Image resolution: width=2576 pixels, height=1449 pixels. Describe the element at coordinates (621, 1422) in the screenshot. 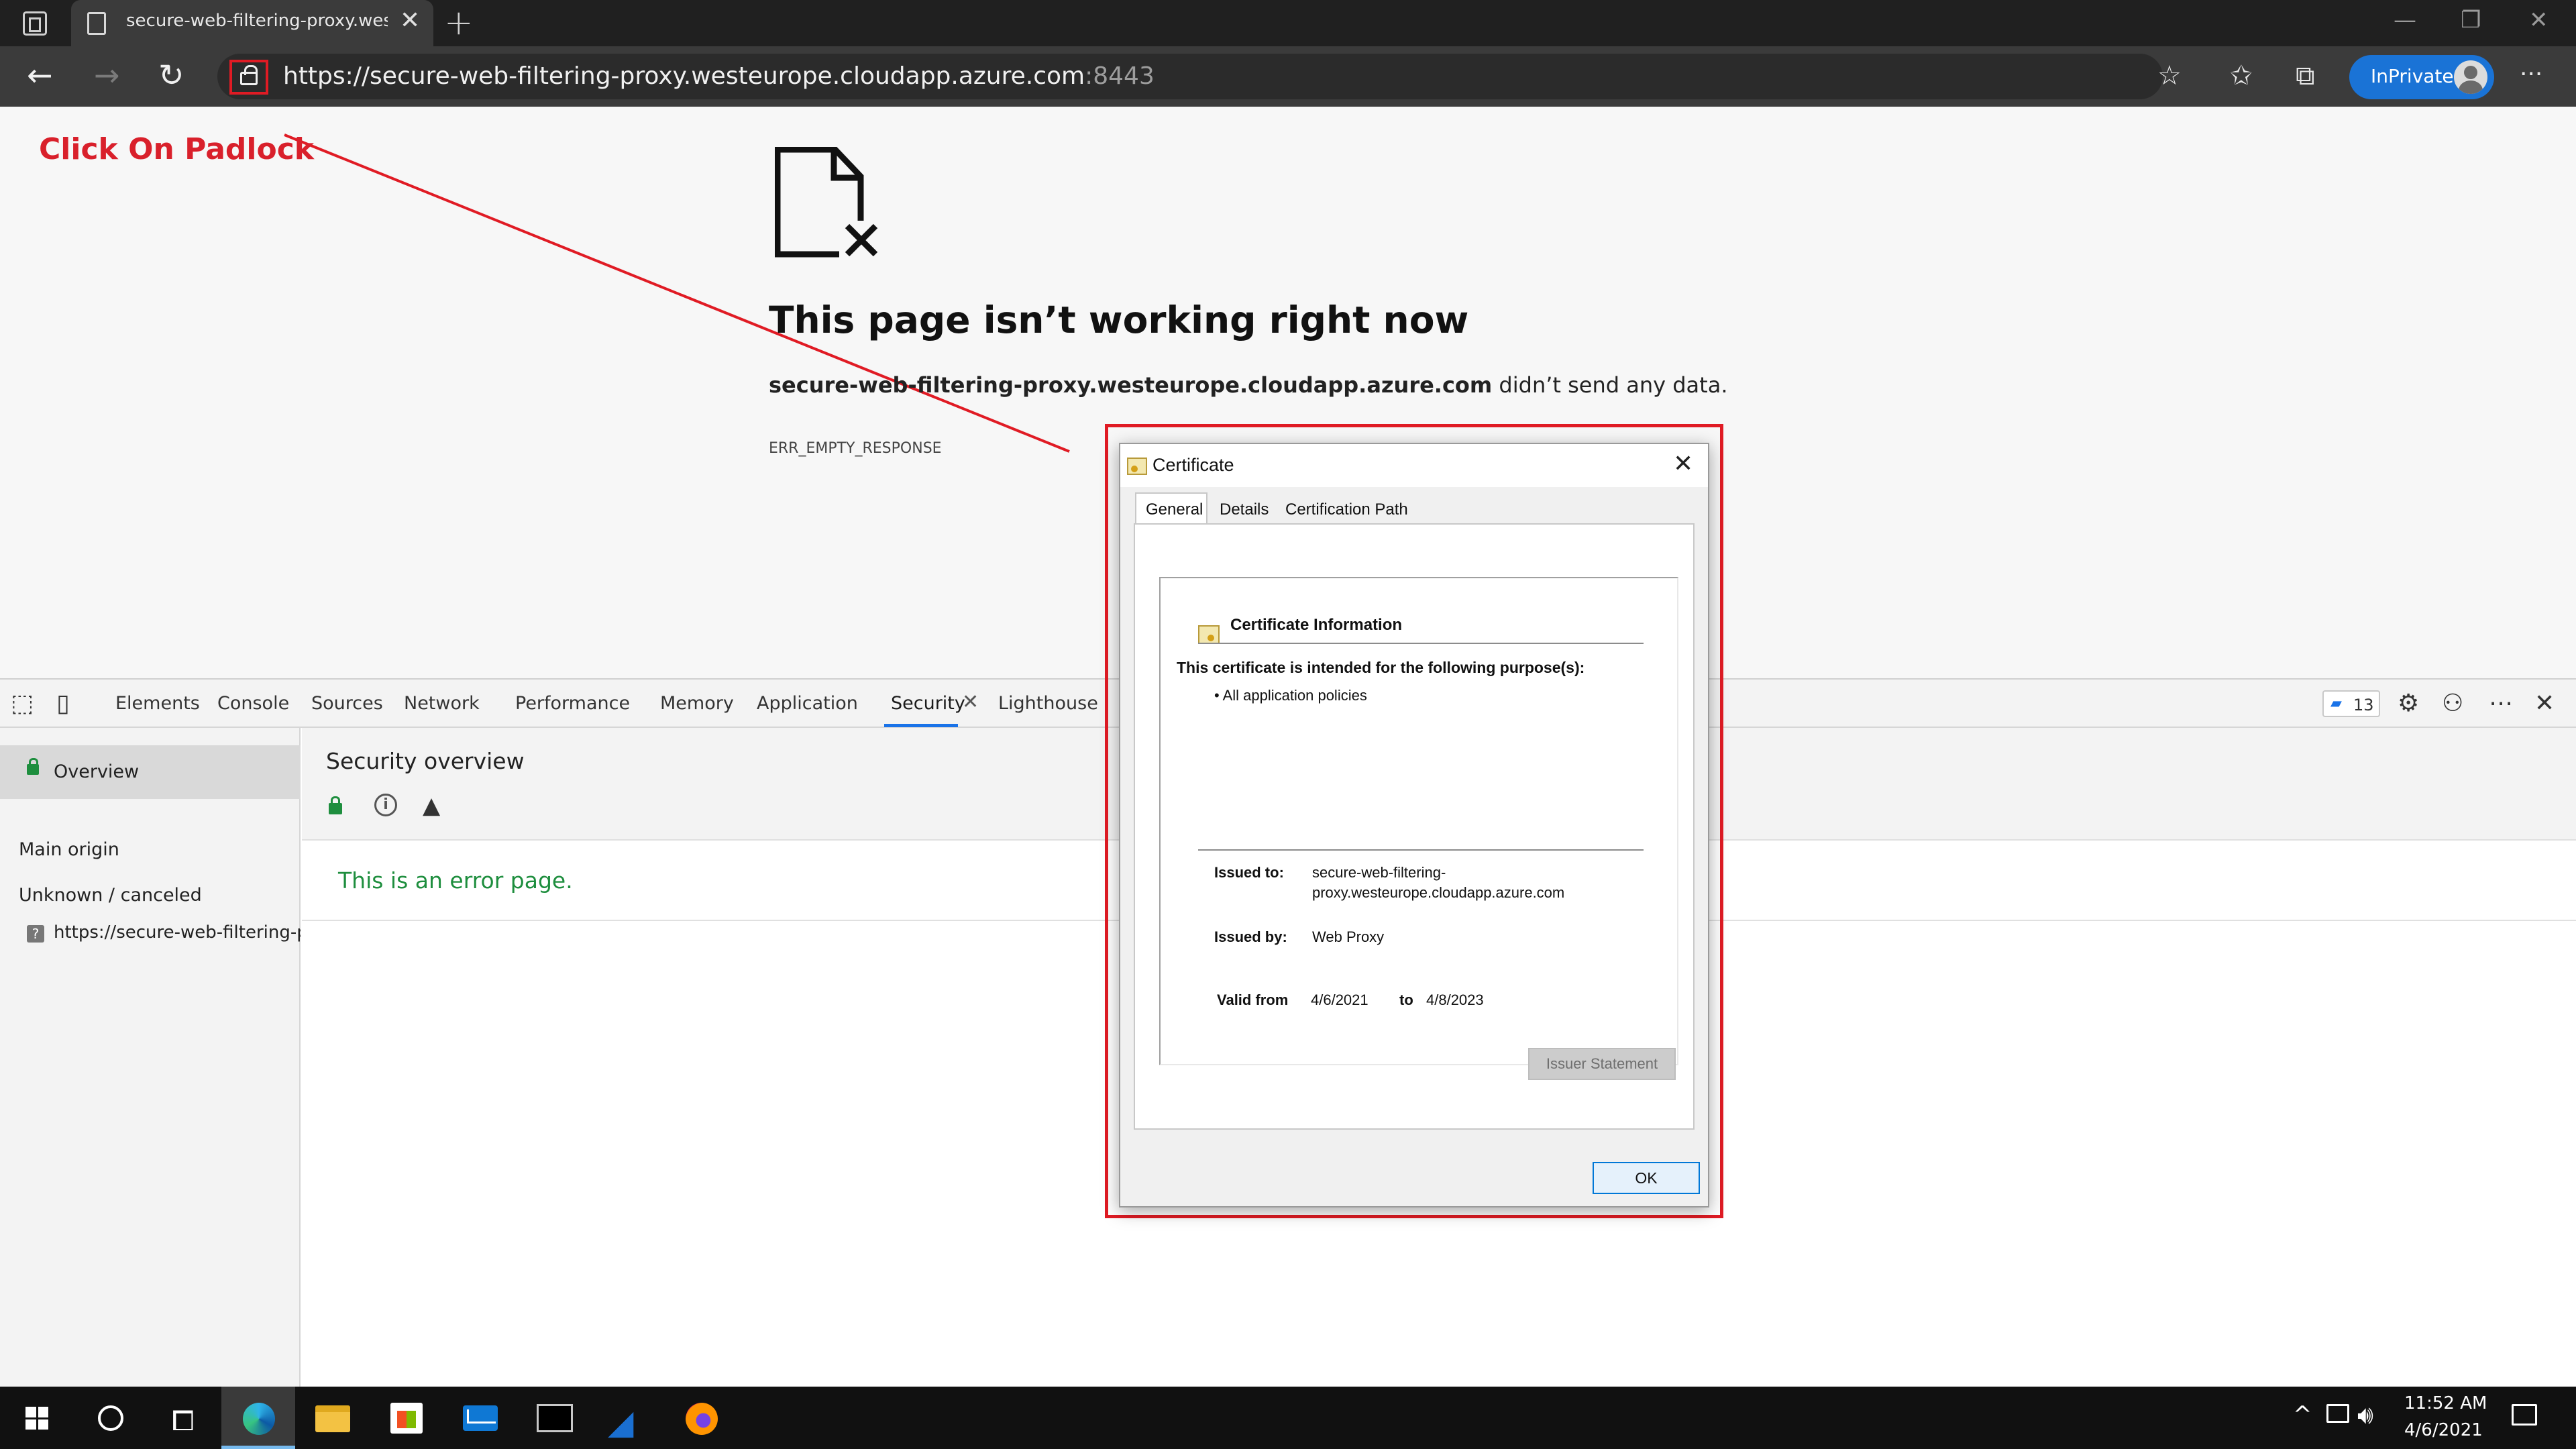

I see `wireshark-icon: ◢` at that location.